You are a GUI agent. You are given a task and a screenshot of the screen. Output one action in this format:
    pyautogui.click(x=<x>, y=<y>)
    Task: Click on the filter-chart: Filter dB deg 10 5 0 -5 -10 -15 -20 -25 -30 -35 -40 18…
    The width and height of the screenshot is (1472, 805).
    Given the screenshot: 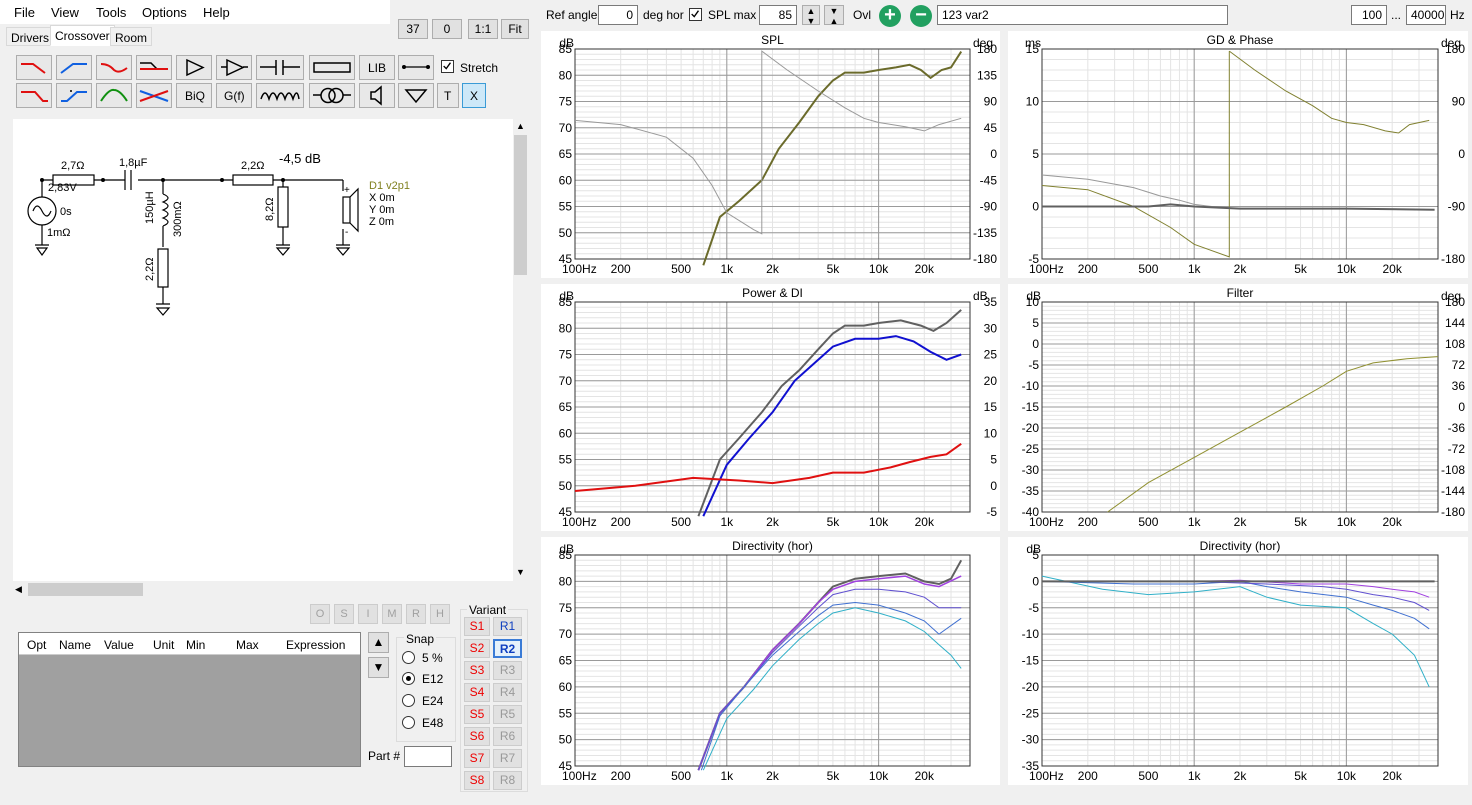 What is the action you would take?
    pyautogui.click(x=1238, y=407)
    